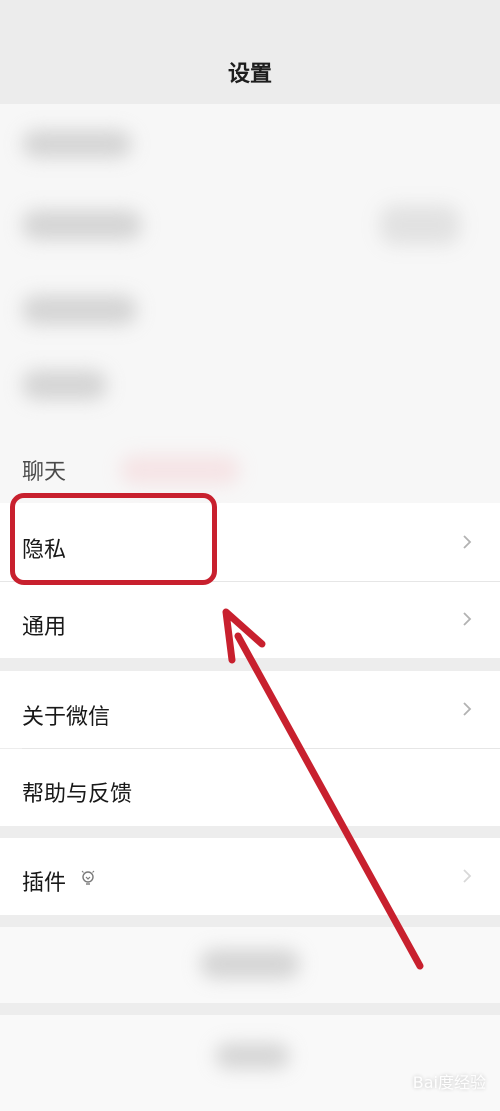  What do you see at coordinates (44, 472) in the screenshot?
I see `row-chat-label: 聊天` at bounding box center [44, 472].